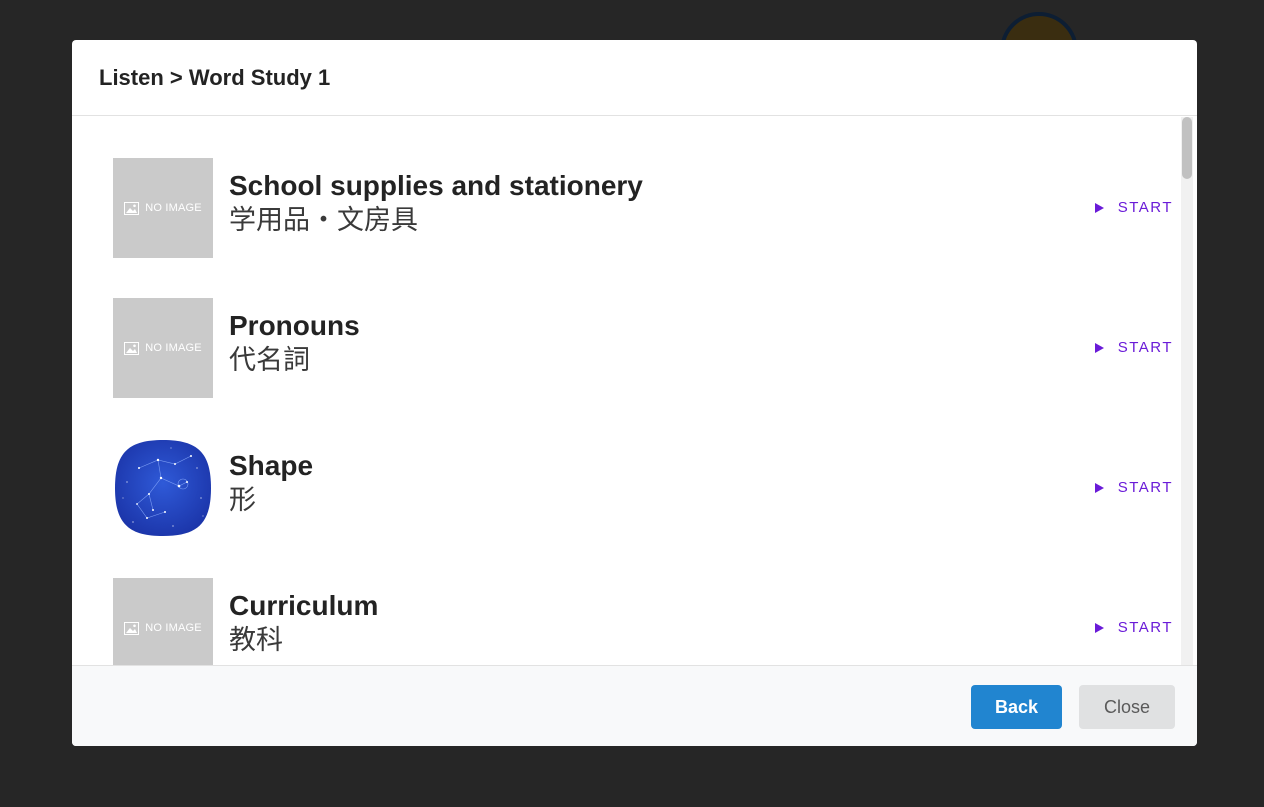  What do you see at coordinates (294, 343) in the screenshot?
I see `item-texts: Pronouns 代名詞` at bounding box center [294, 343].